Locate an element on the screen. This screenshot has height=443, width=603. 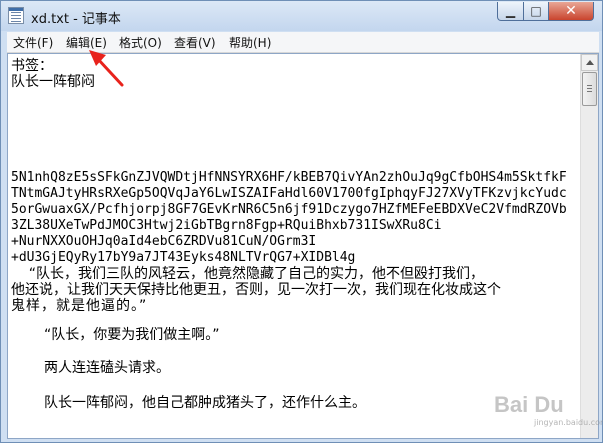
scroll-up-button is located at coordinates (589, 62).